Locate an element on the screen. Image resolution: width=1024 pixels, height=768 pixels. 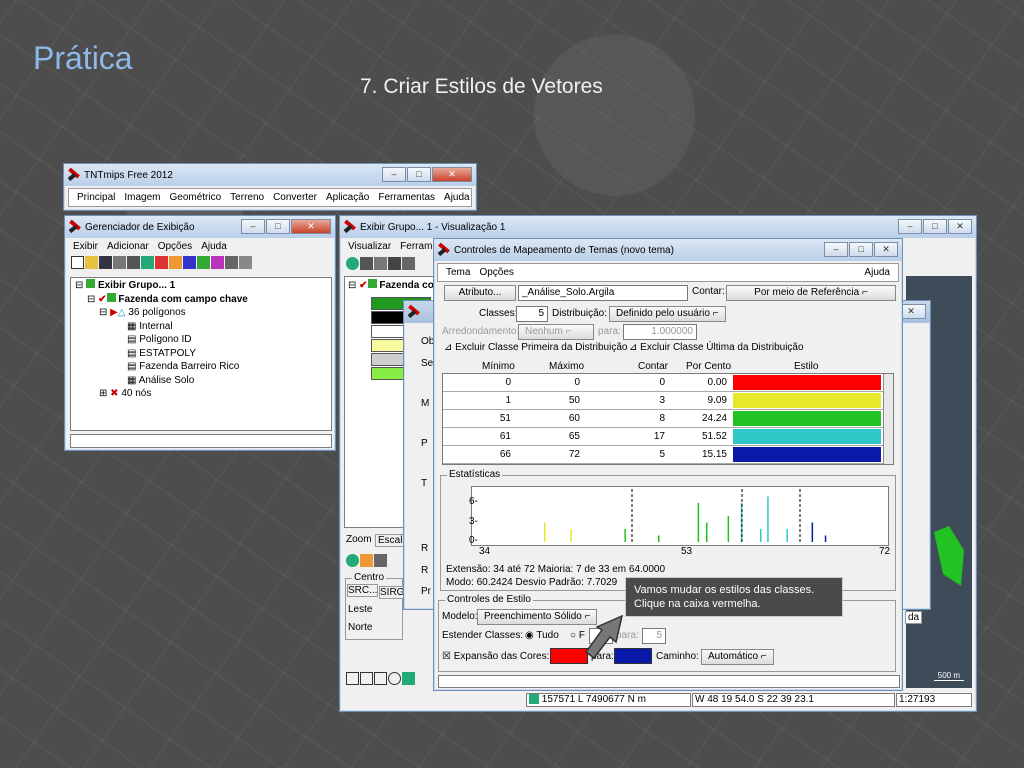
display-manager-titlebar: Gerenciador de Exibição – □ ✕ is located at coordinates (200, 227).